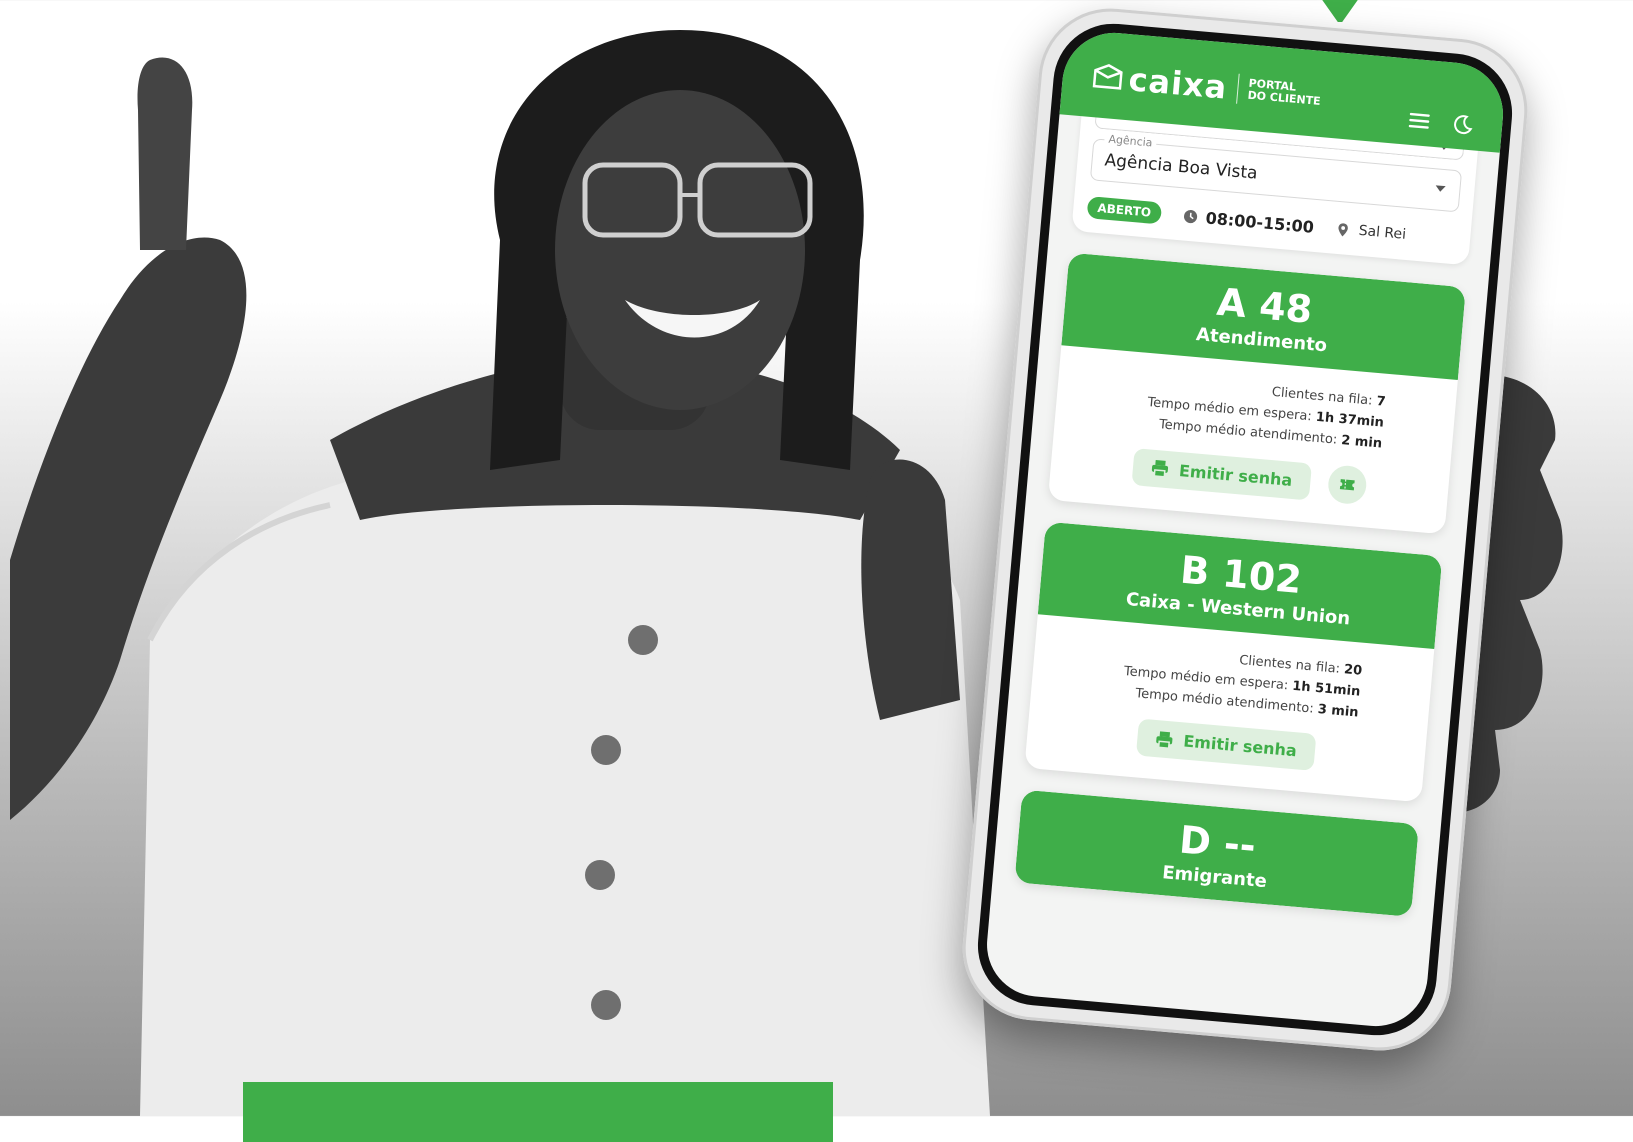  What do you see at coordinates (1338, 711) in the screenshot?
I see `service-value: 3 min` at bounding box center [1338, 711].